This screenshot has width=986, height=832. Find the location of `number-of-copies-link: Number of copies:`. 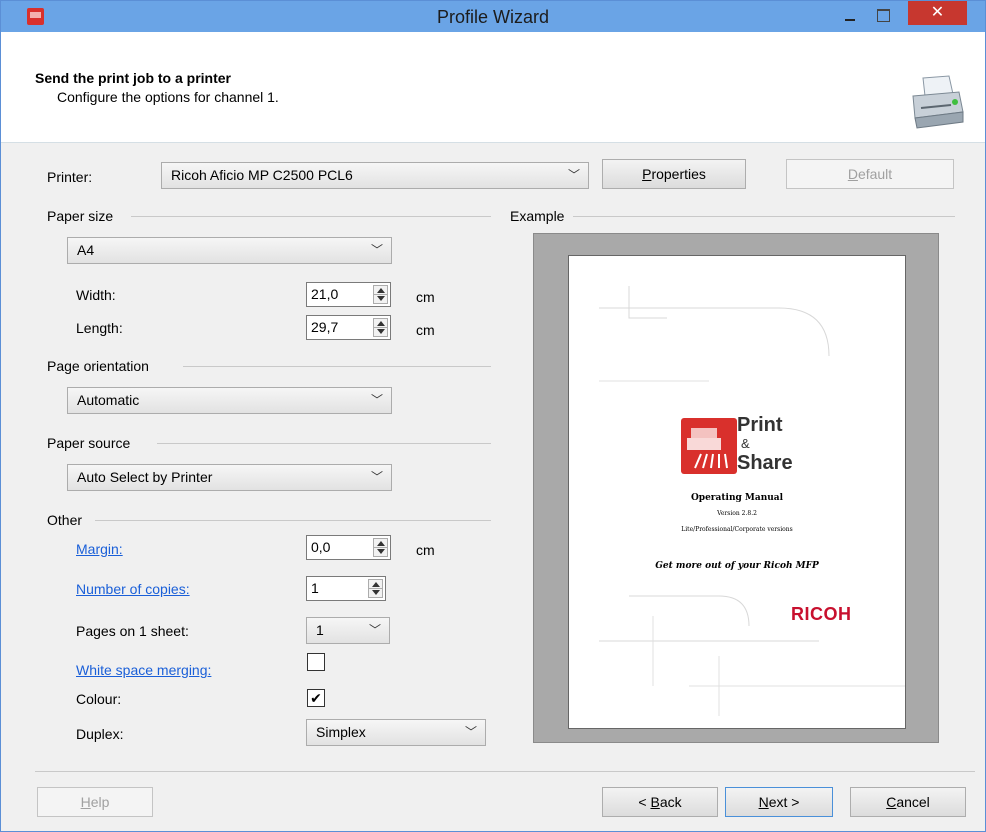

number-of-copies-link: Number of copies: is located at coordinates (133, 589).